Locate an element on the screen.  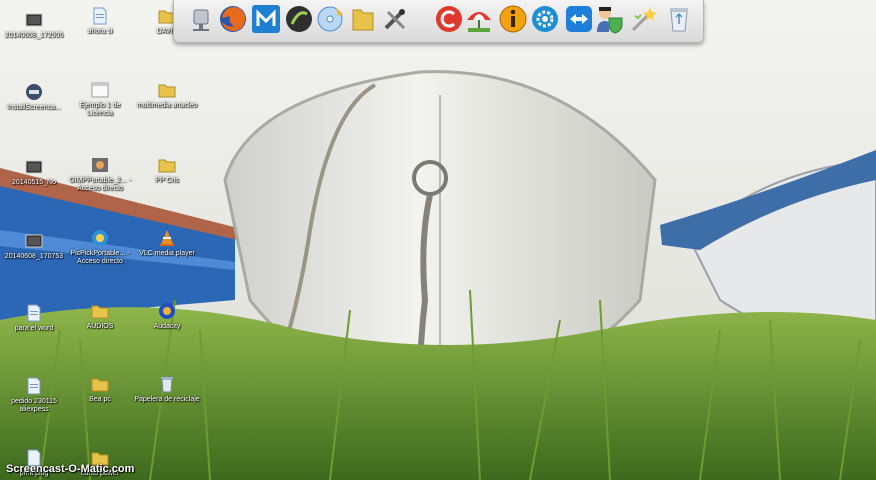
dock-item-teamviewer is located at coordinates (579, 20).